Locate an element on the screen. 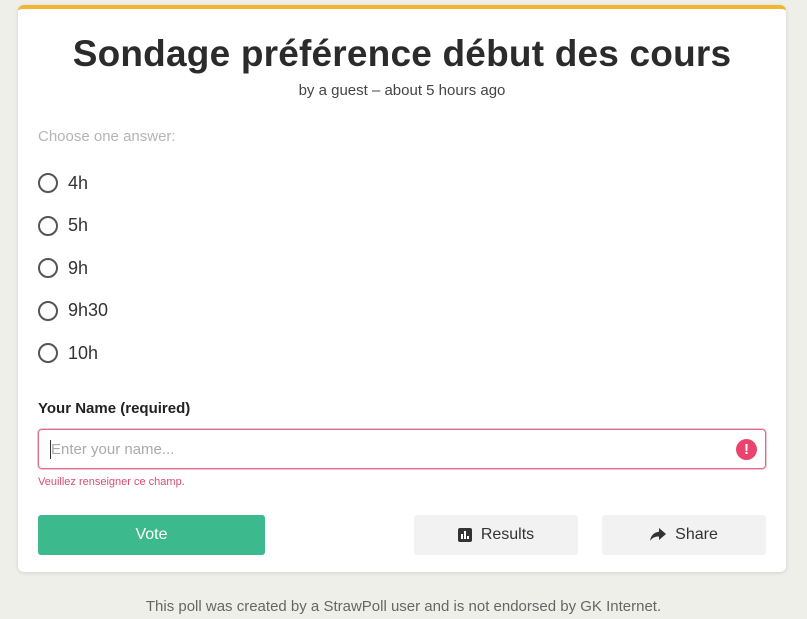  poll-title: Sondage préférence début des cours is located at coordinates (402, 53).